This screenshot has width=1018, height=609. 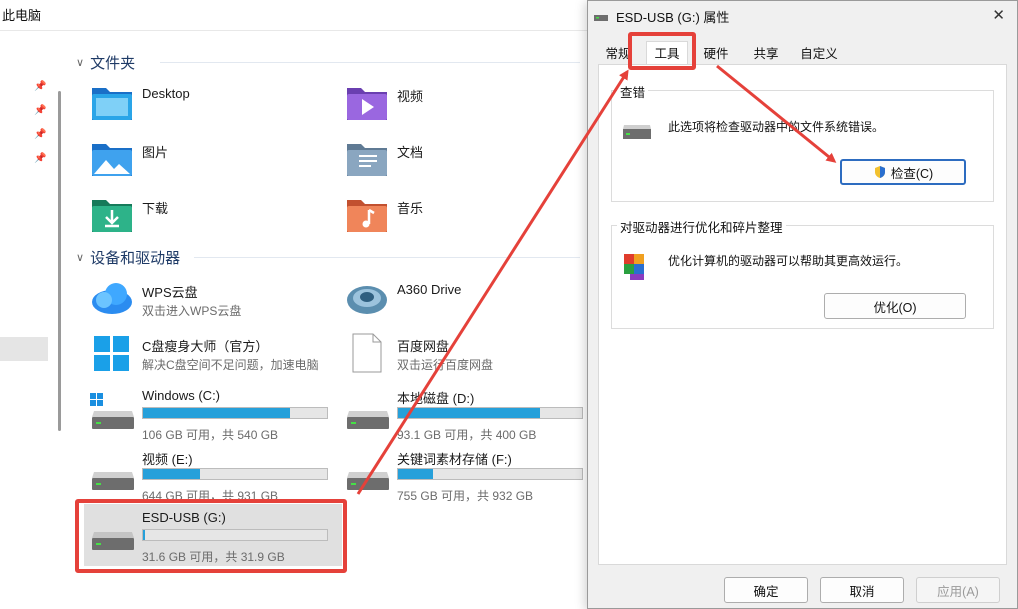 I want to click on a360-drive: A360 Drive, so click(x=465, y=301).